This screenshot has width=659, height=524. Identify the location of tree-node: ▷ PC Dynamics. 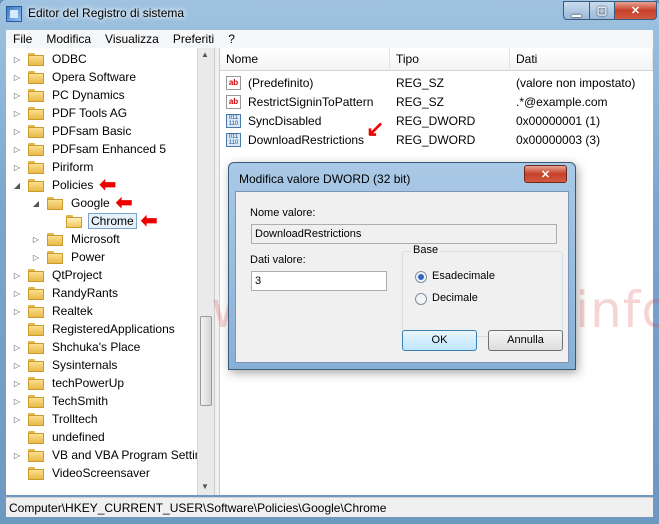
(69, 95).